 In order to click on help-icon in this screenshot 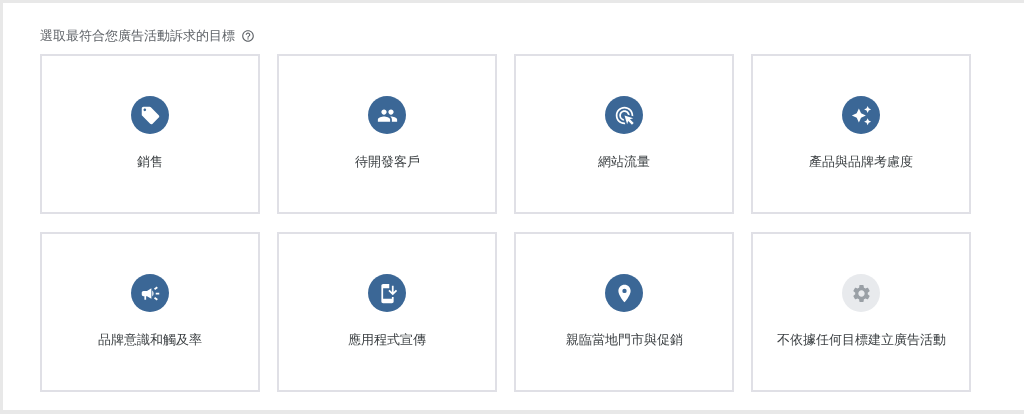, I will do `click(248, 36)`.